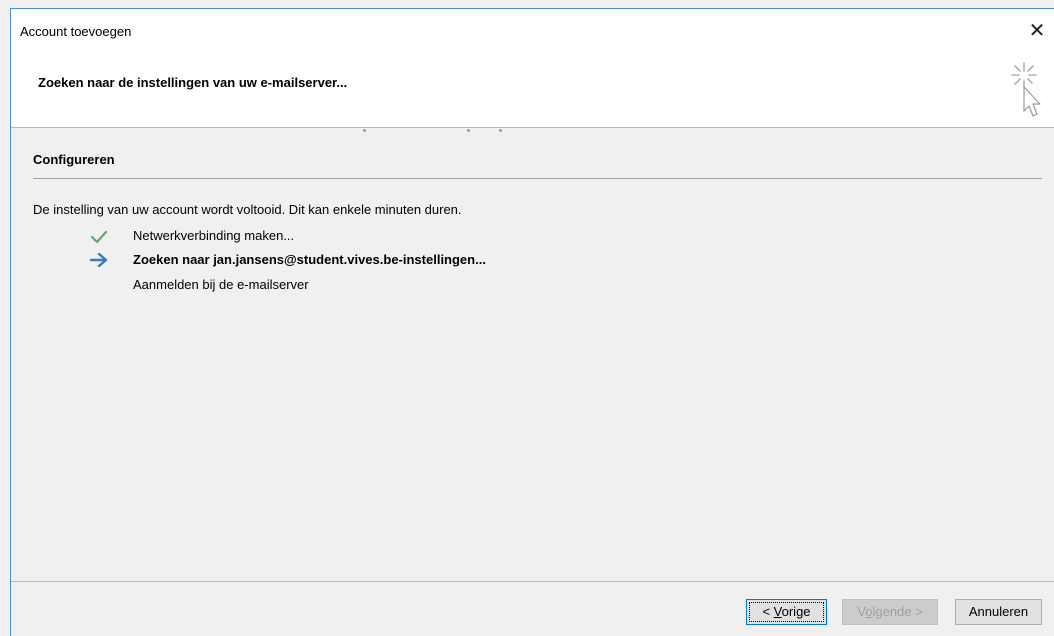  What do you see at coordinates (998, 612) in the screenshot?
I see `cancel-button: Annuleren` at bounding box center [998, 612].